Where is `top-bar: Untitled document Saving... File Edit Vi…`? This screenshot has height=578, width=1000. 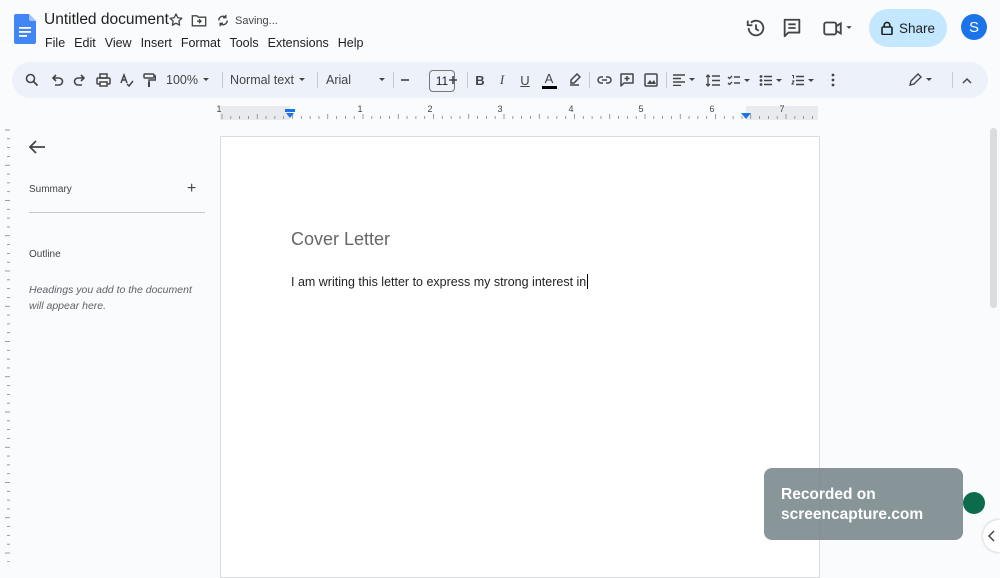 top-bar: Untitled document Saving... File Edit Vi… is located at coordinates (500, 30).